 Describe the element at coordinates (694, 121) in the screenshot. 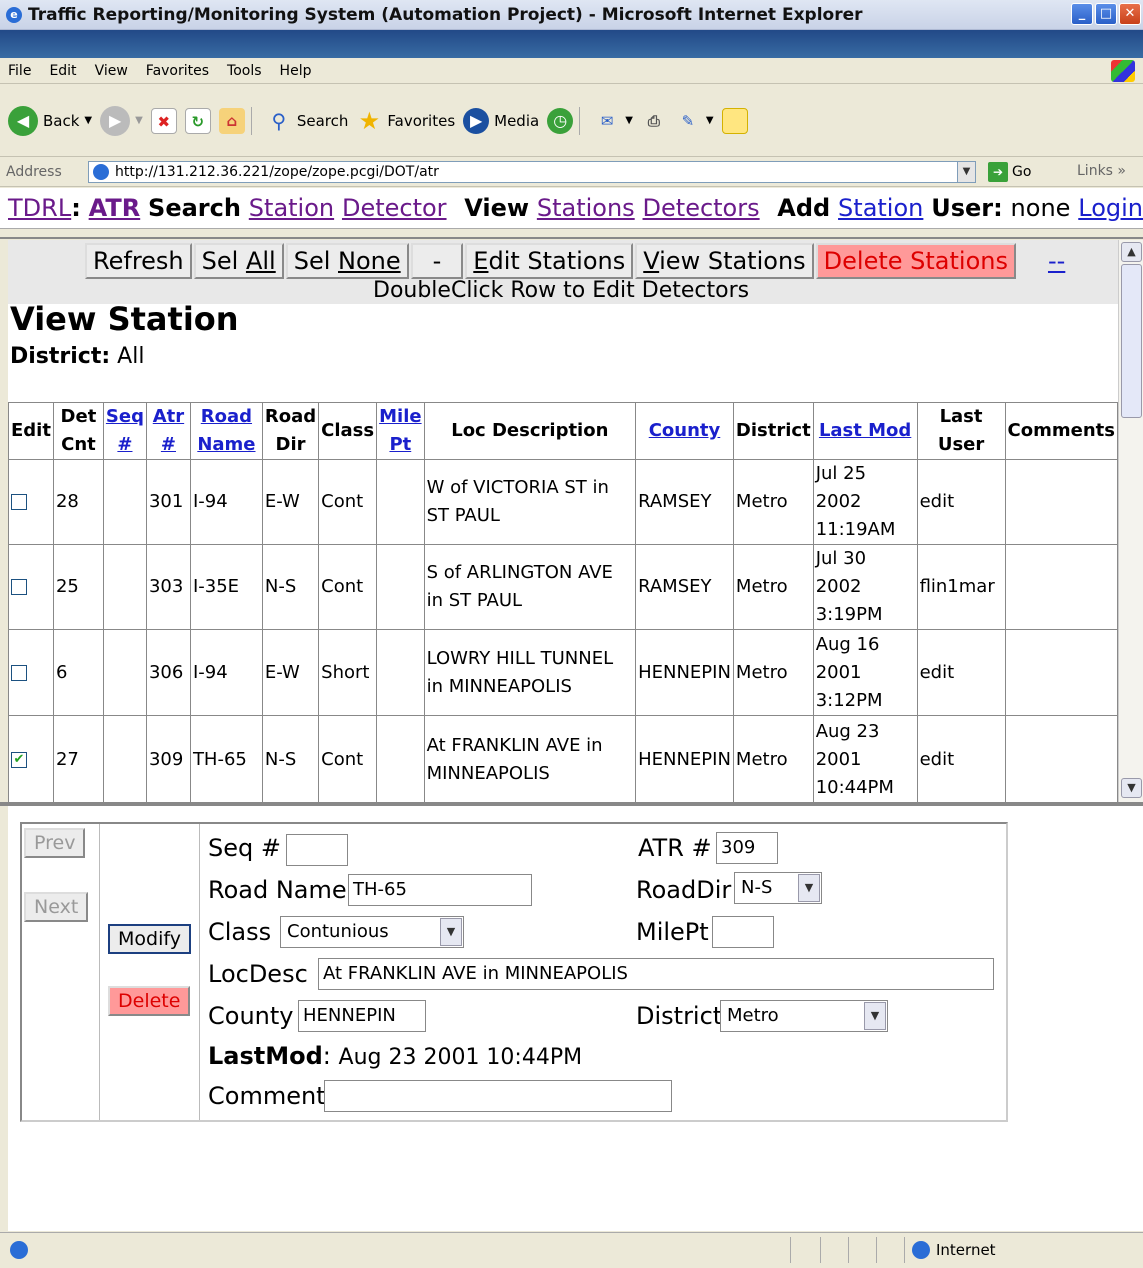

I see `edit-page-button: ✎ ▼` at that location.